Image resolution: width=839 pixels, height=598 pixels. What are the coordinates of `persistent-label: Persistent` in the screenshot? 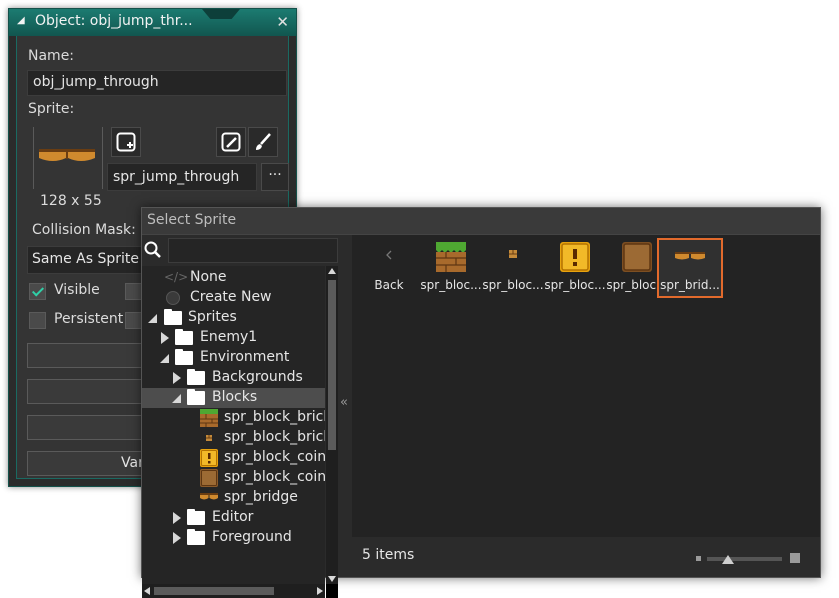 It's located at (89, 319).